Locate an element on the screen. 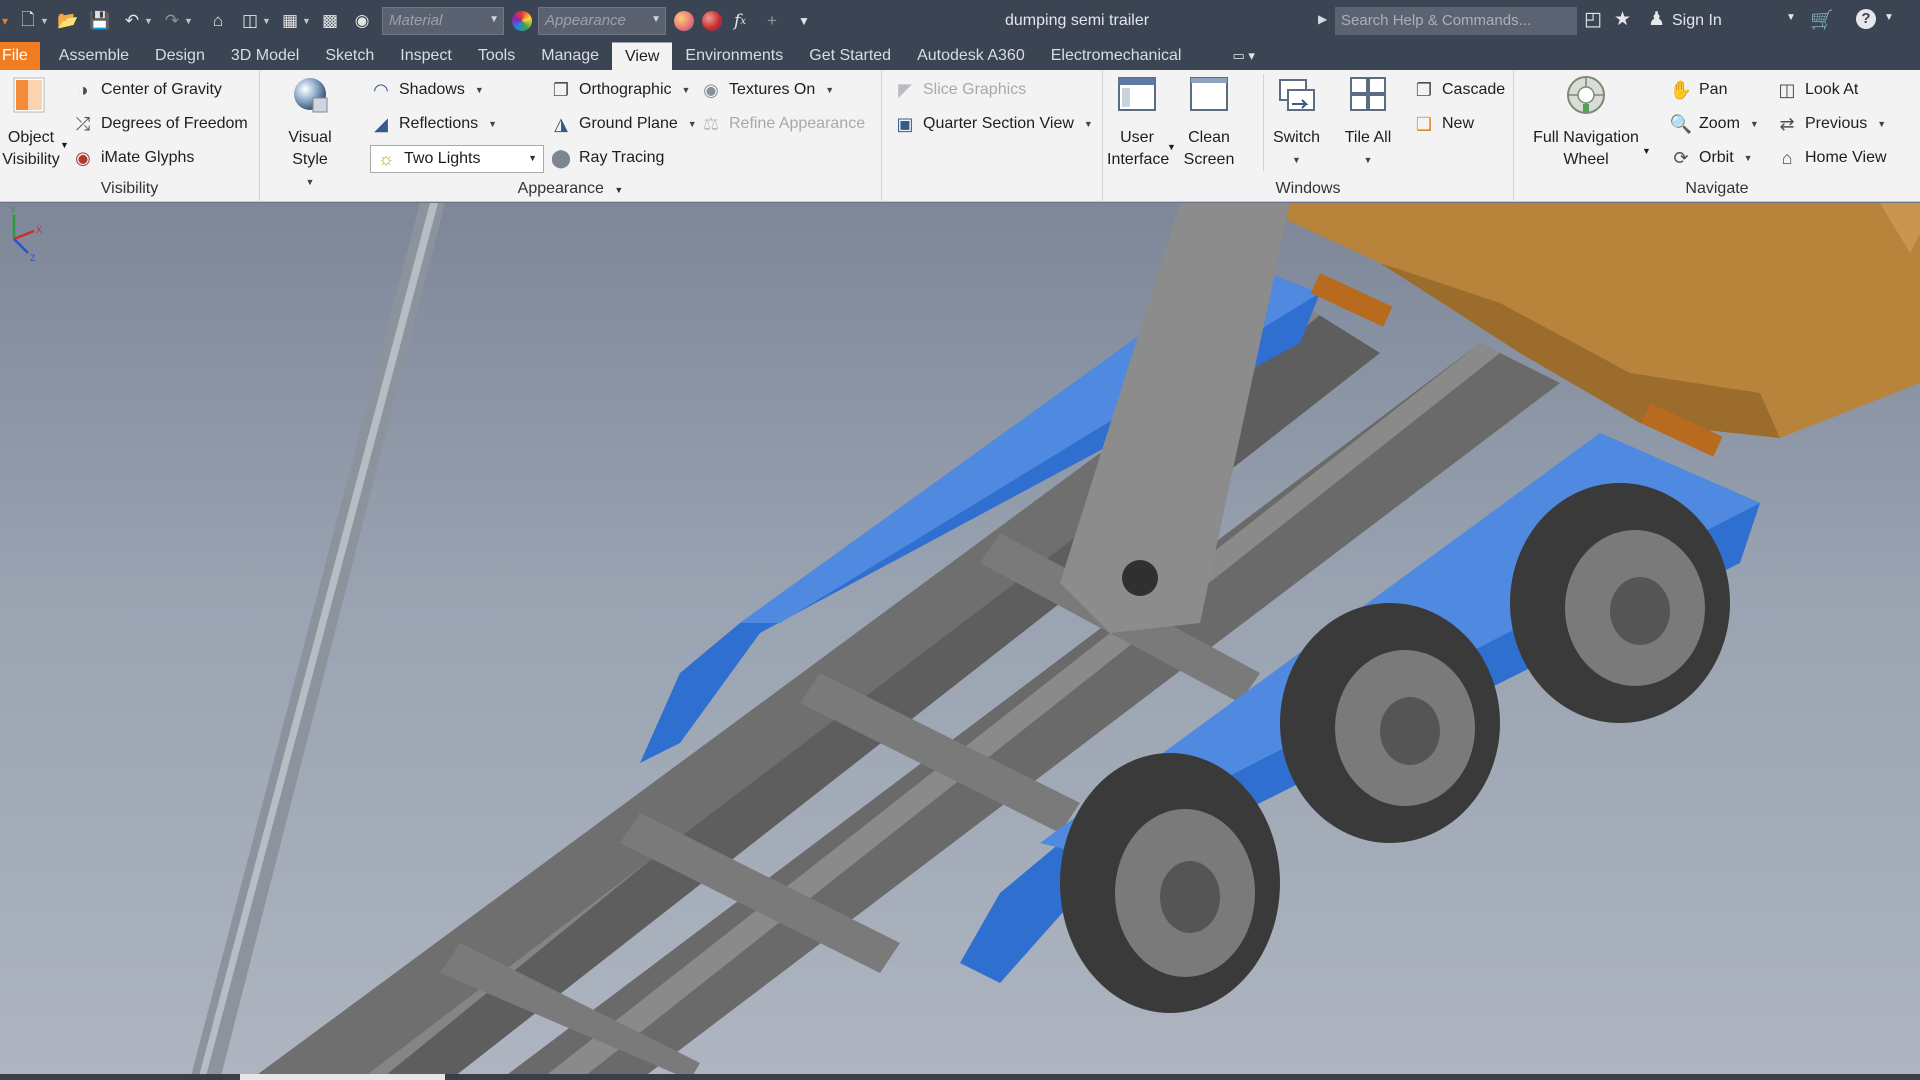 Image resolution: width=1920 pixels, height=1080 pixels. new-window-button: ❑ New is located at coordinates (1443, 124).